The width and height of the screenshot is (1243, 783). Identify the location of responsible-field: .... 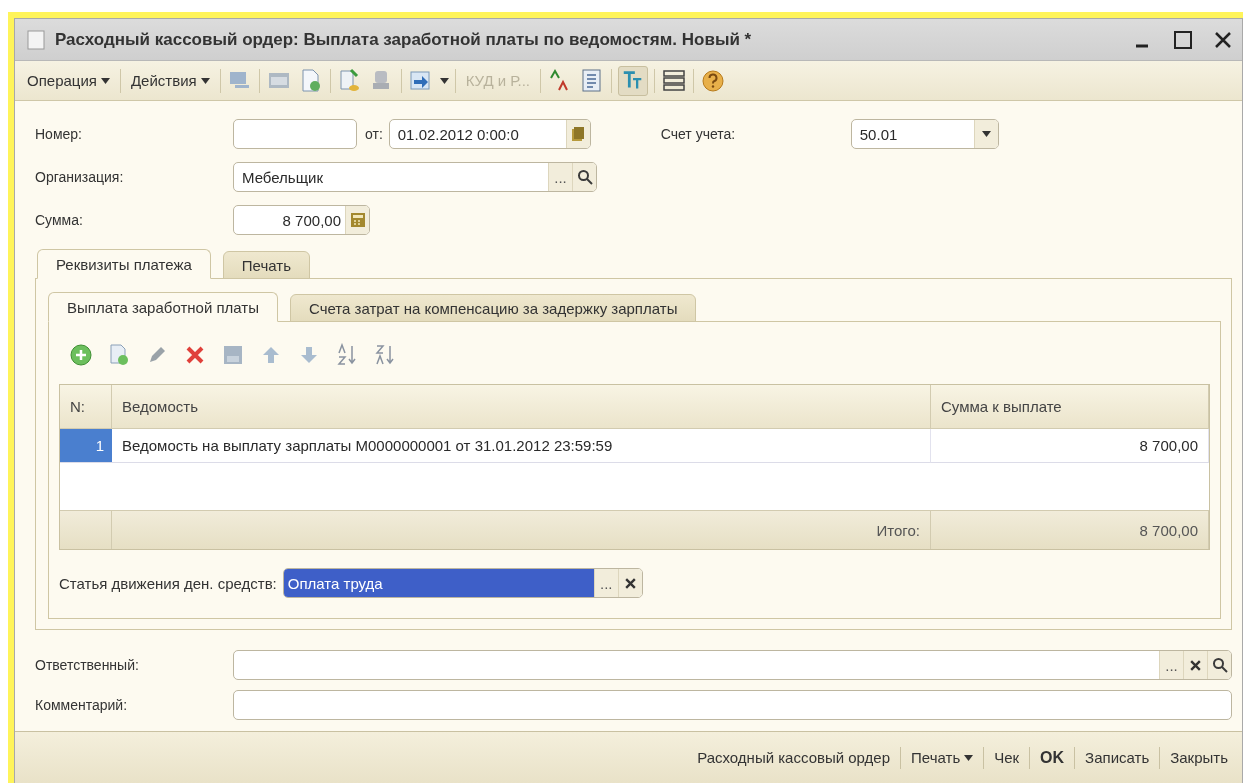
(732, 665).